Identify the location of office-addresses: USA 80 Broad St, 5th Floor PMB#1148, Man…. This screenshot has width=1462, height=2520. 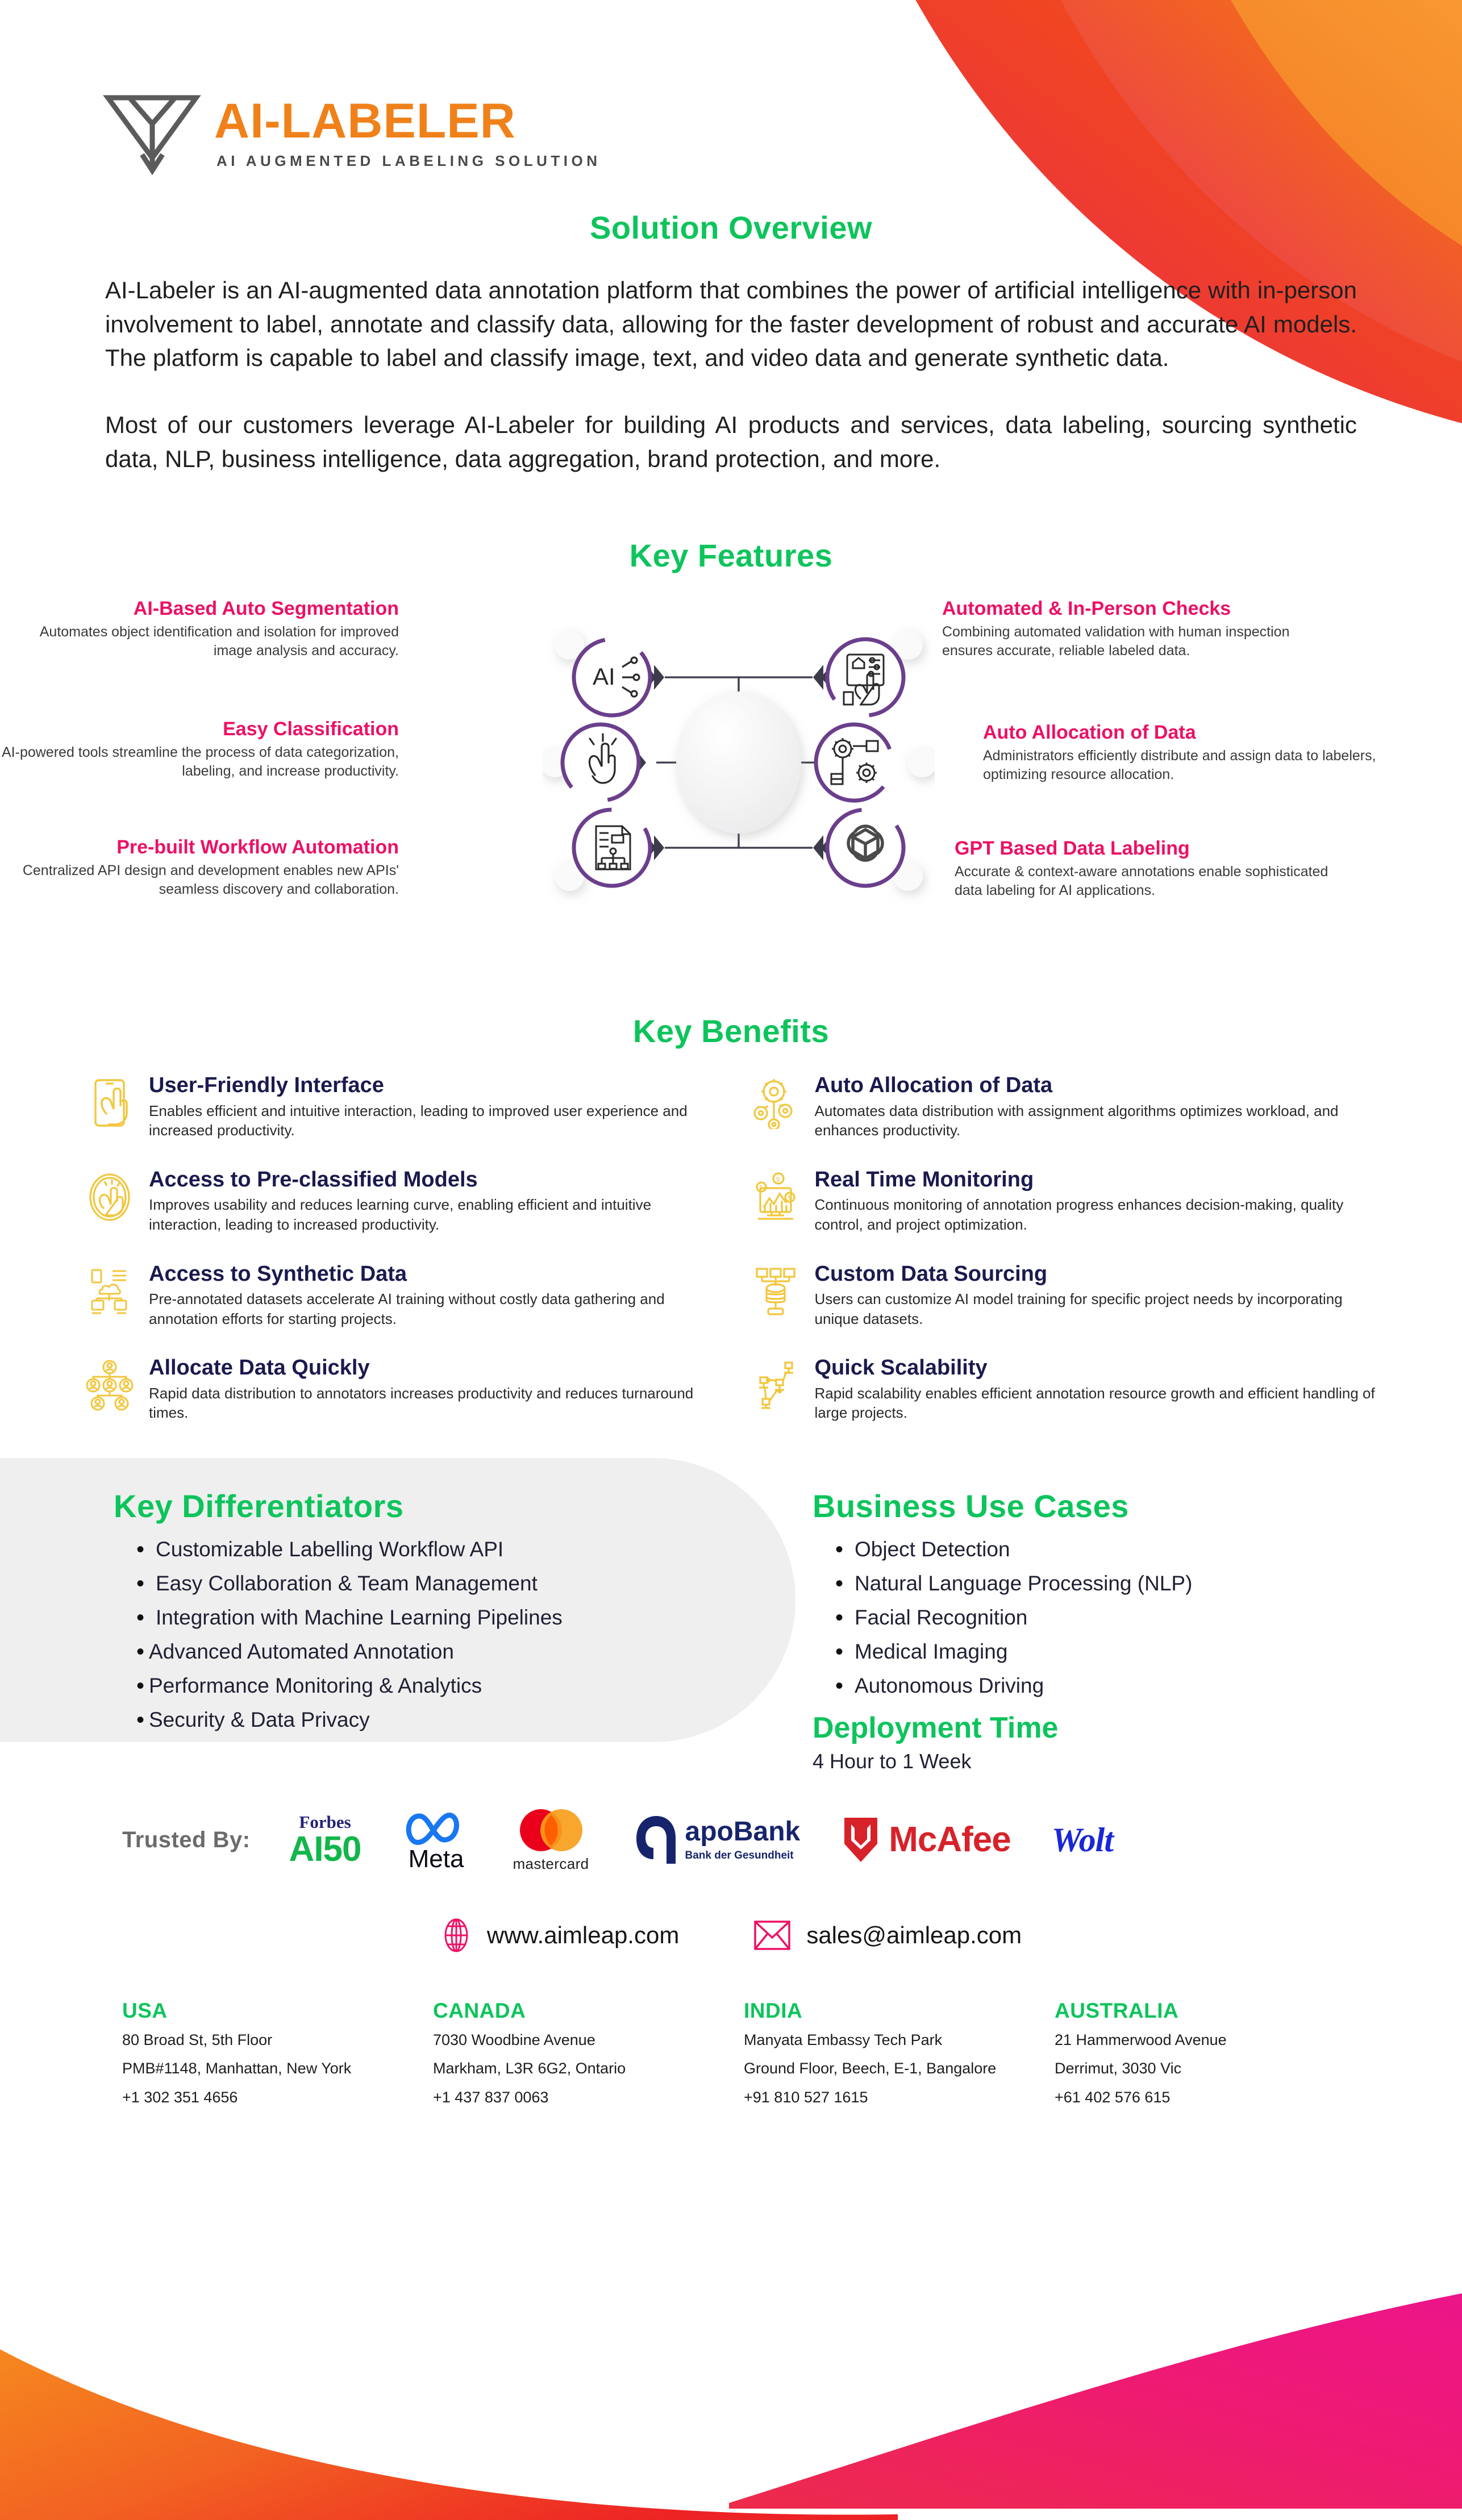
(731, 2031).